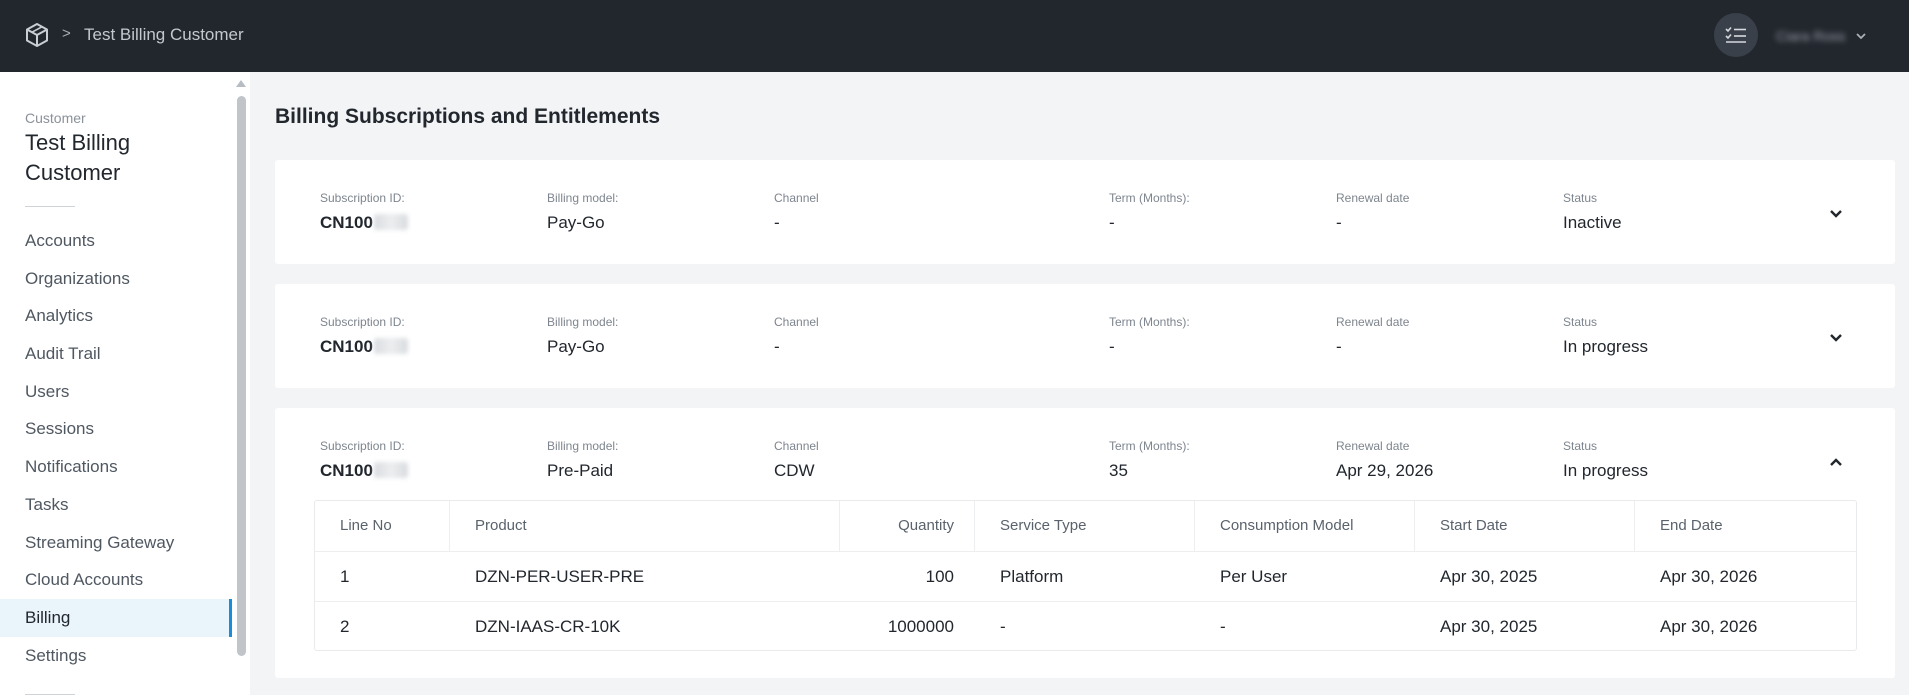 The width and height of the screenshot is (1909, 695). I want to click on cube-logo-icon, so click(37, 35).